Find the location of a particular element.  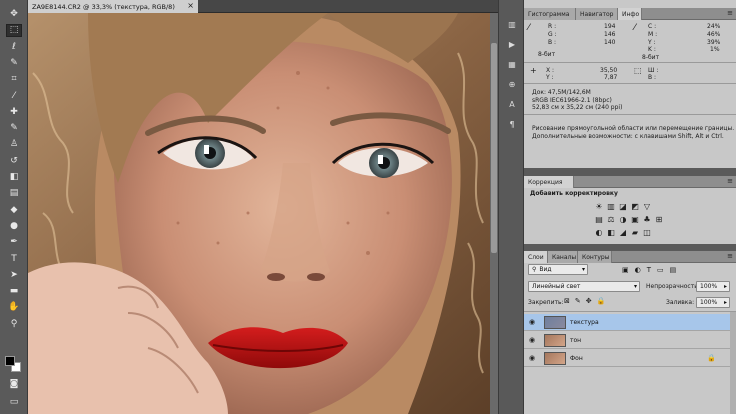

quick-select-icon: ✎ is located at coordinates (14, 63).